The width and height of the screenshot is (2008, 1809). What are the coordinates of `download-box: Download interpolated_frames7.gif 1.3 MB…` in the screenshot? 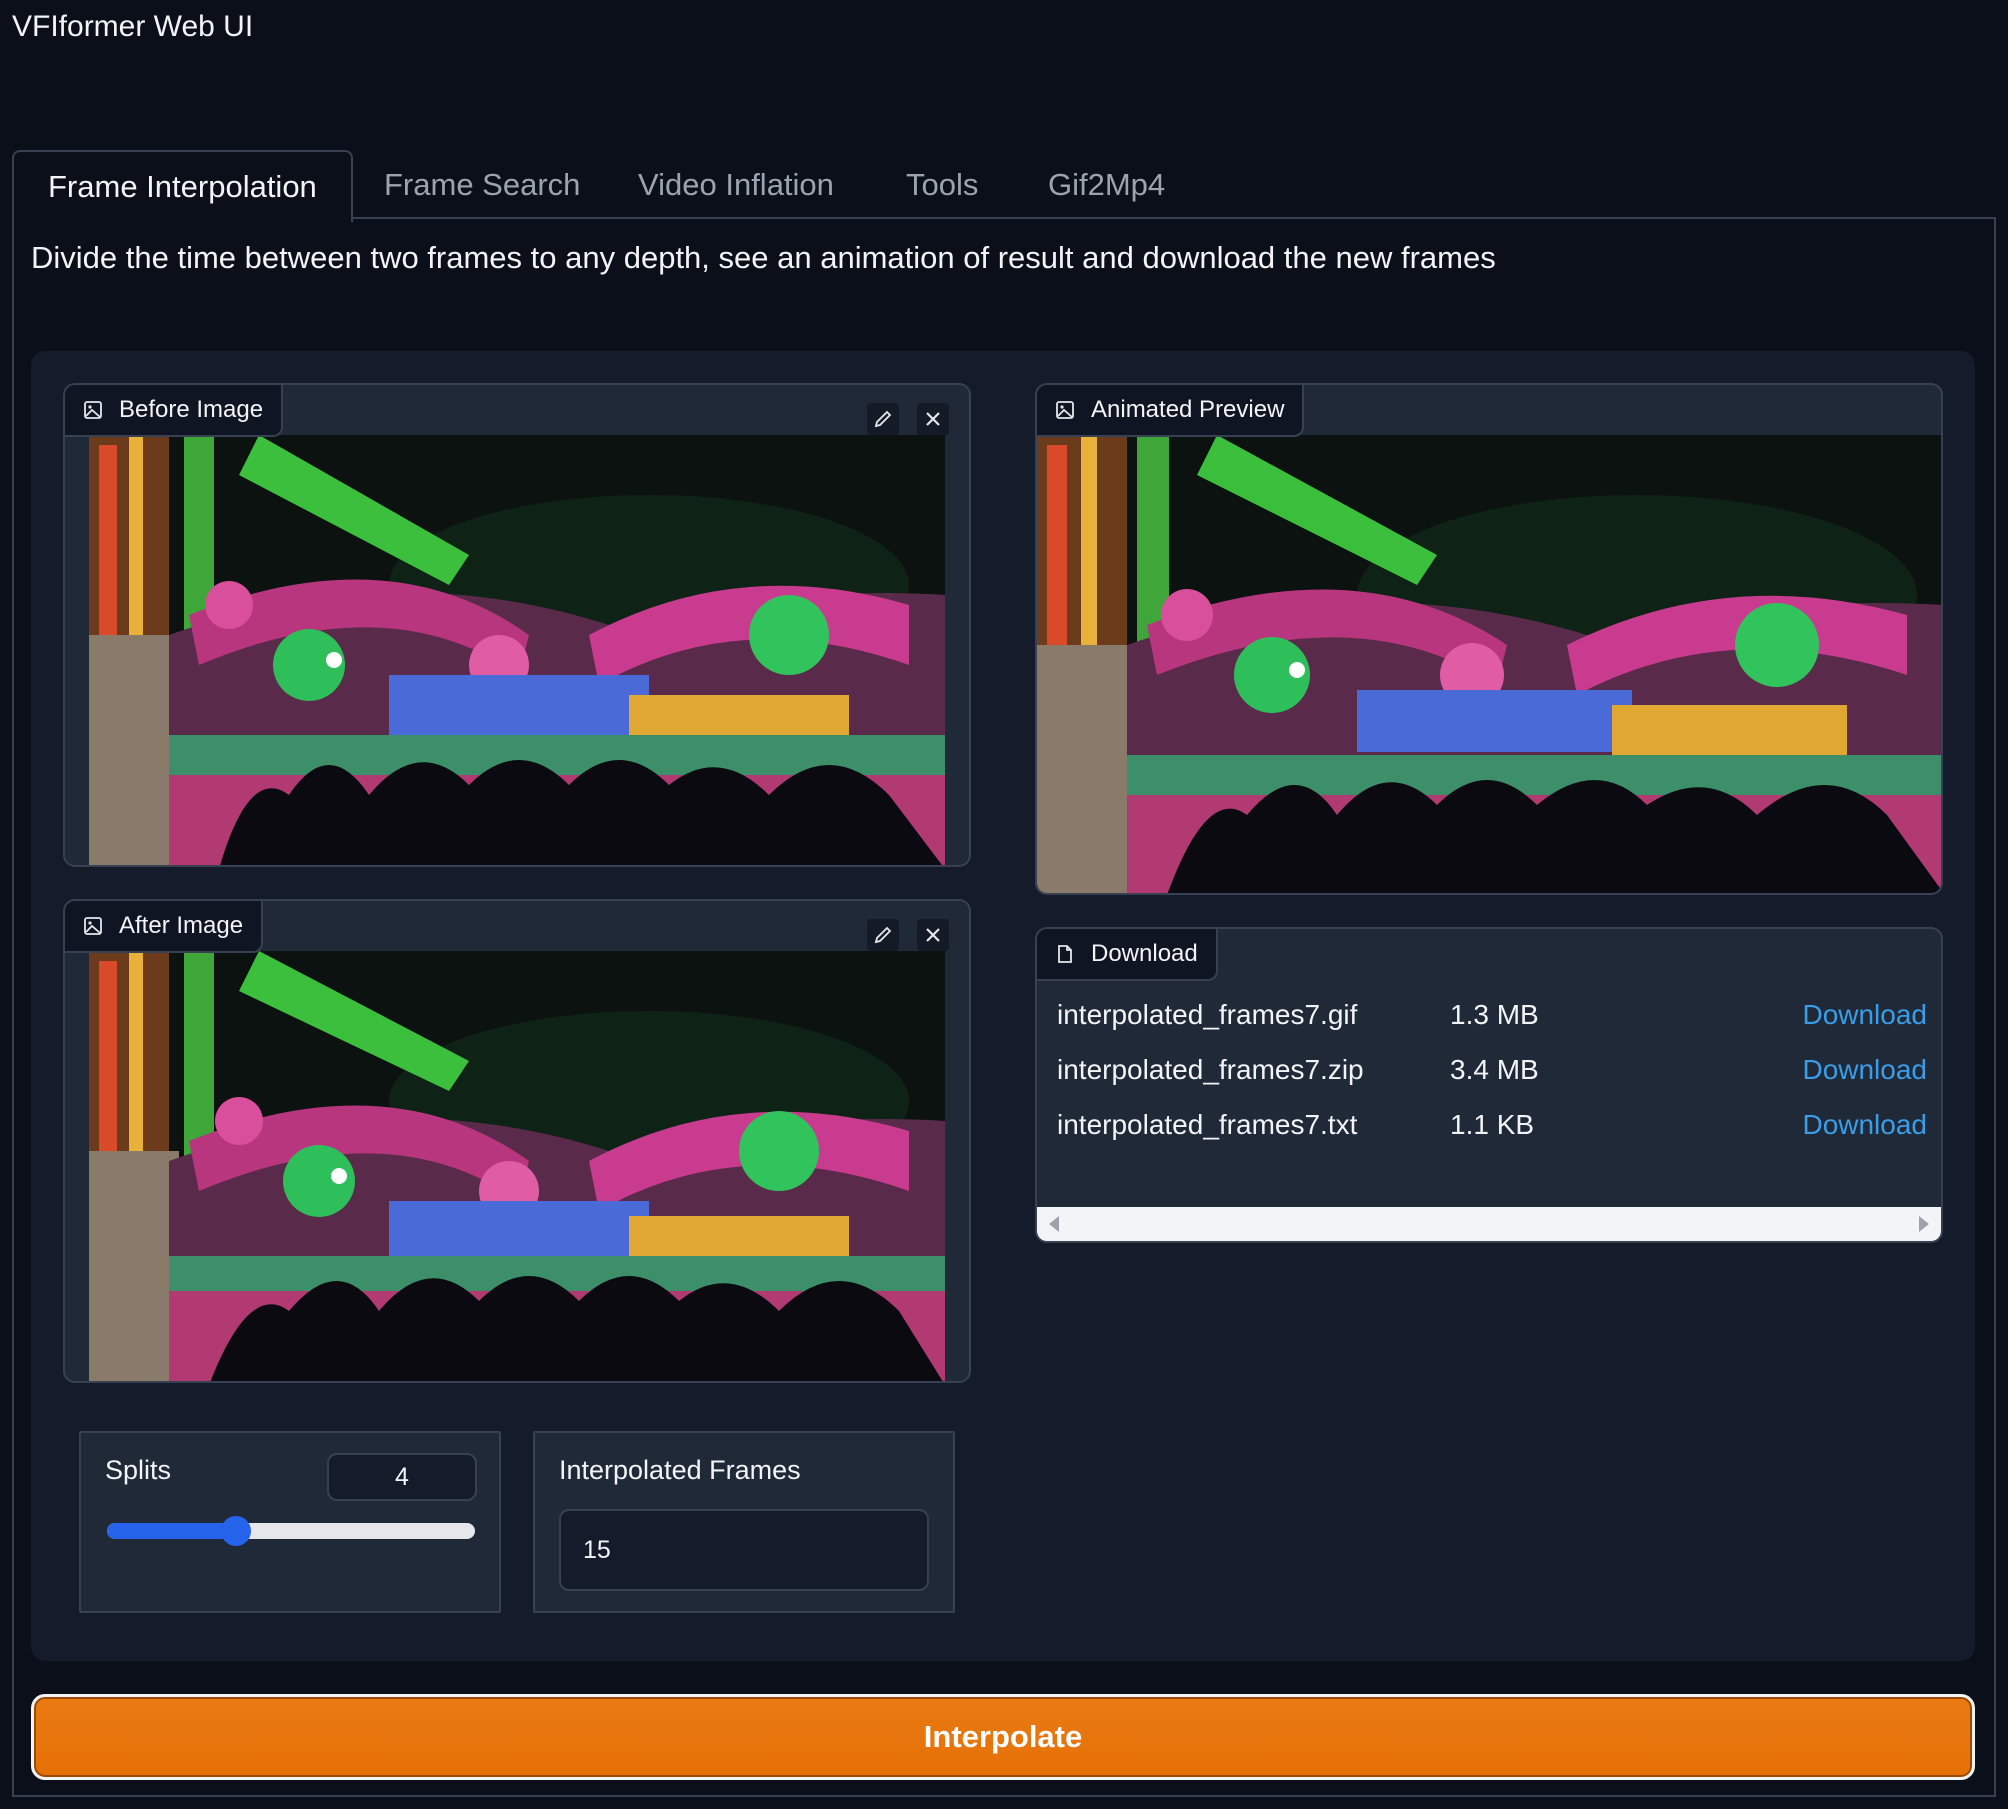 It's located at (1489, 1085).